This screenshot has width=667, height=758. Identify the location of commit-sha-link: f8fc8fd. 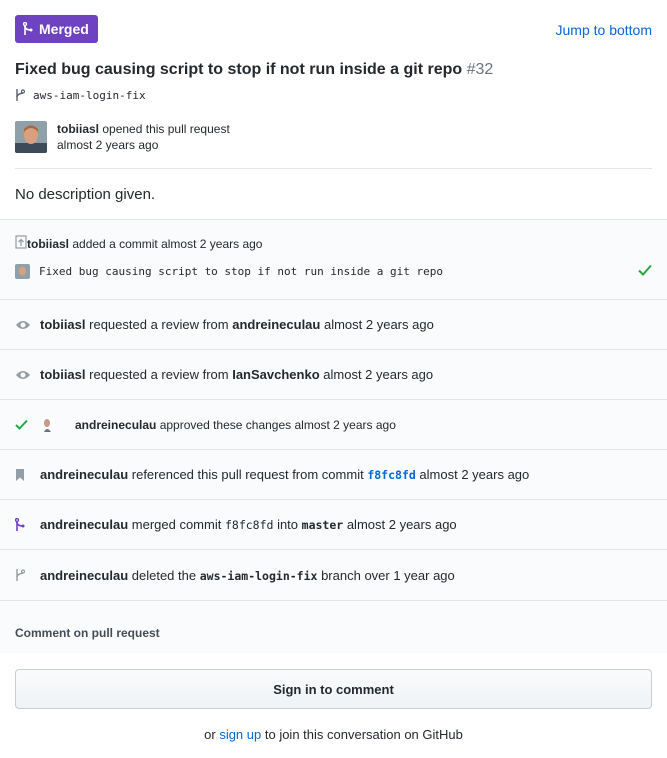
(391, 475).